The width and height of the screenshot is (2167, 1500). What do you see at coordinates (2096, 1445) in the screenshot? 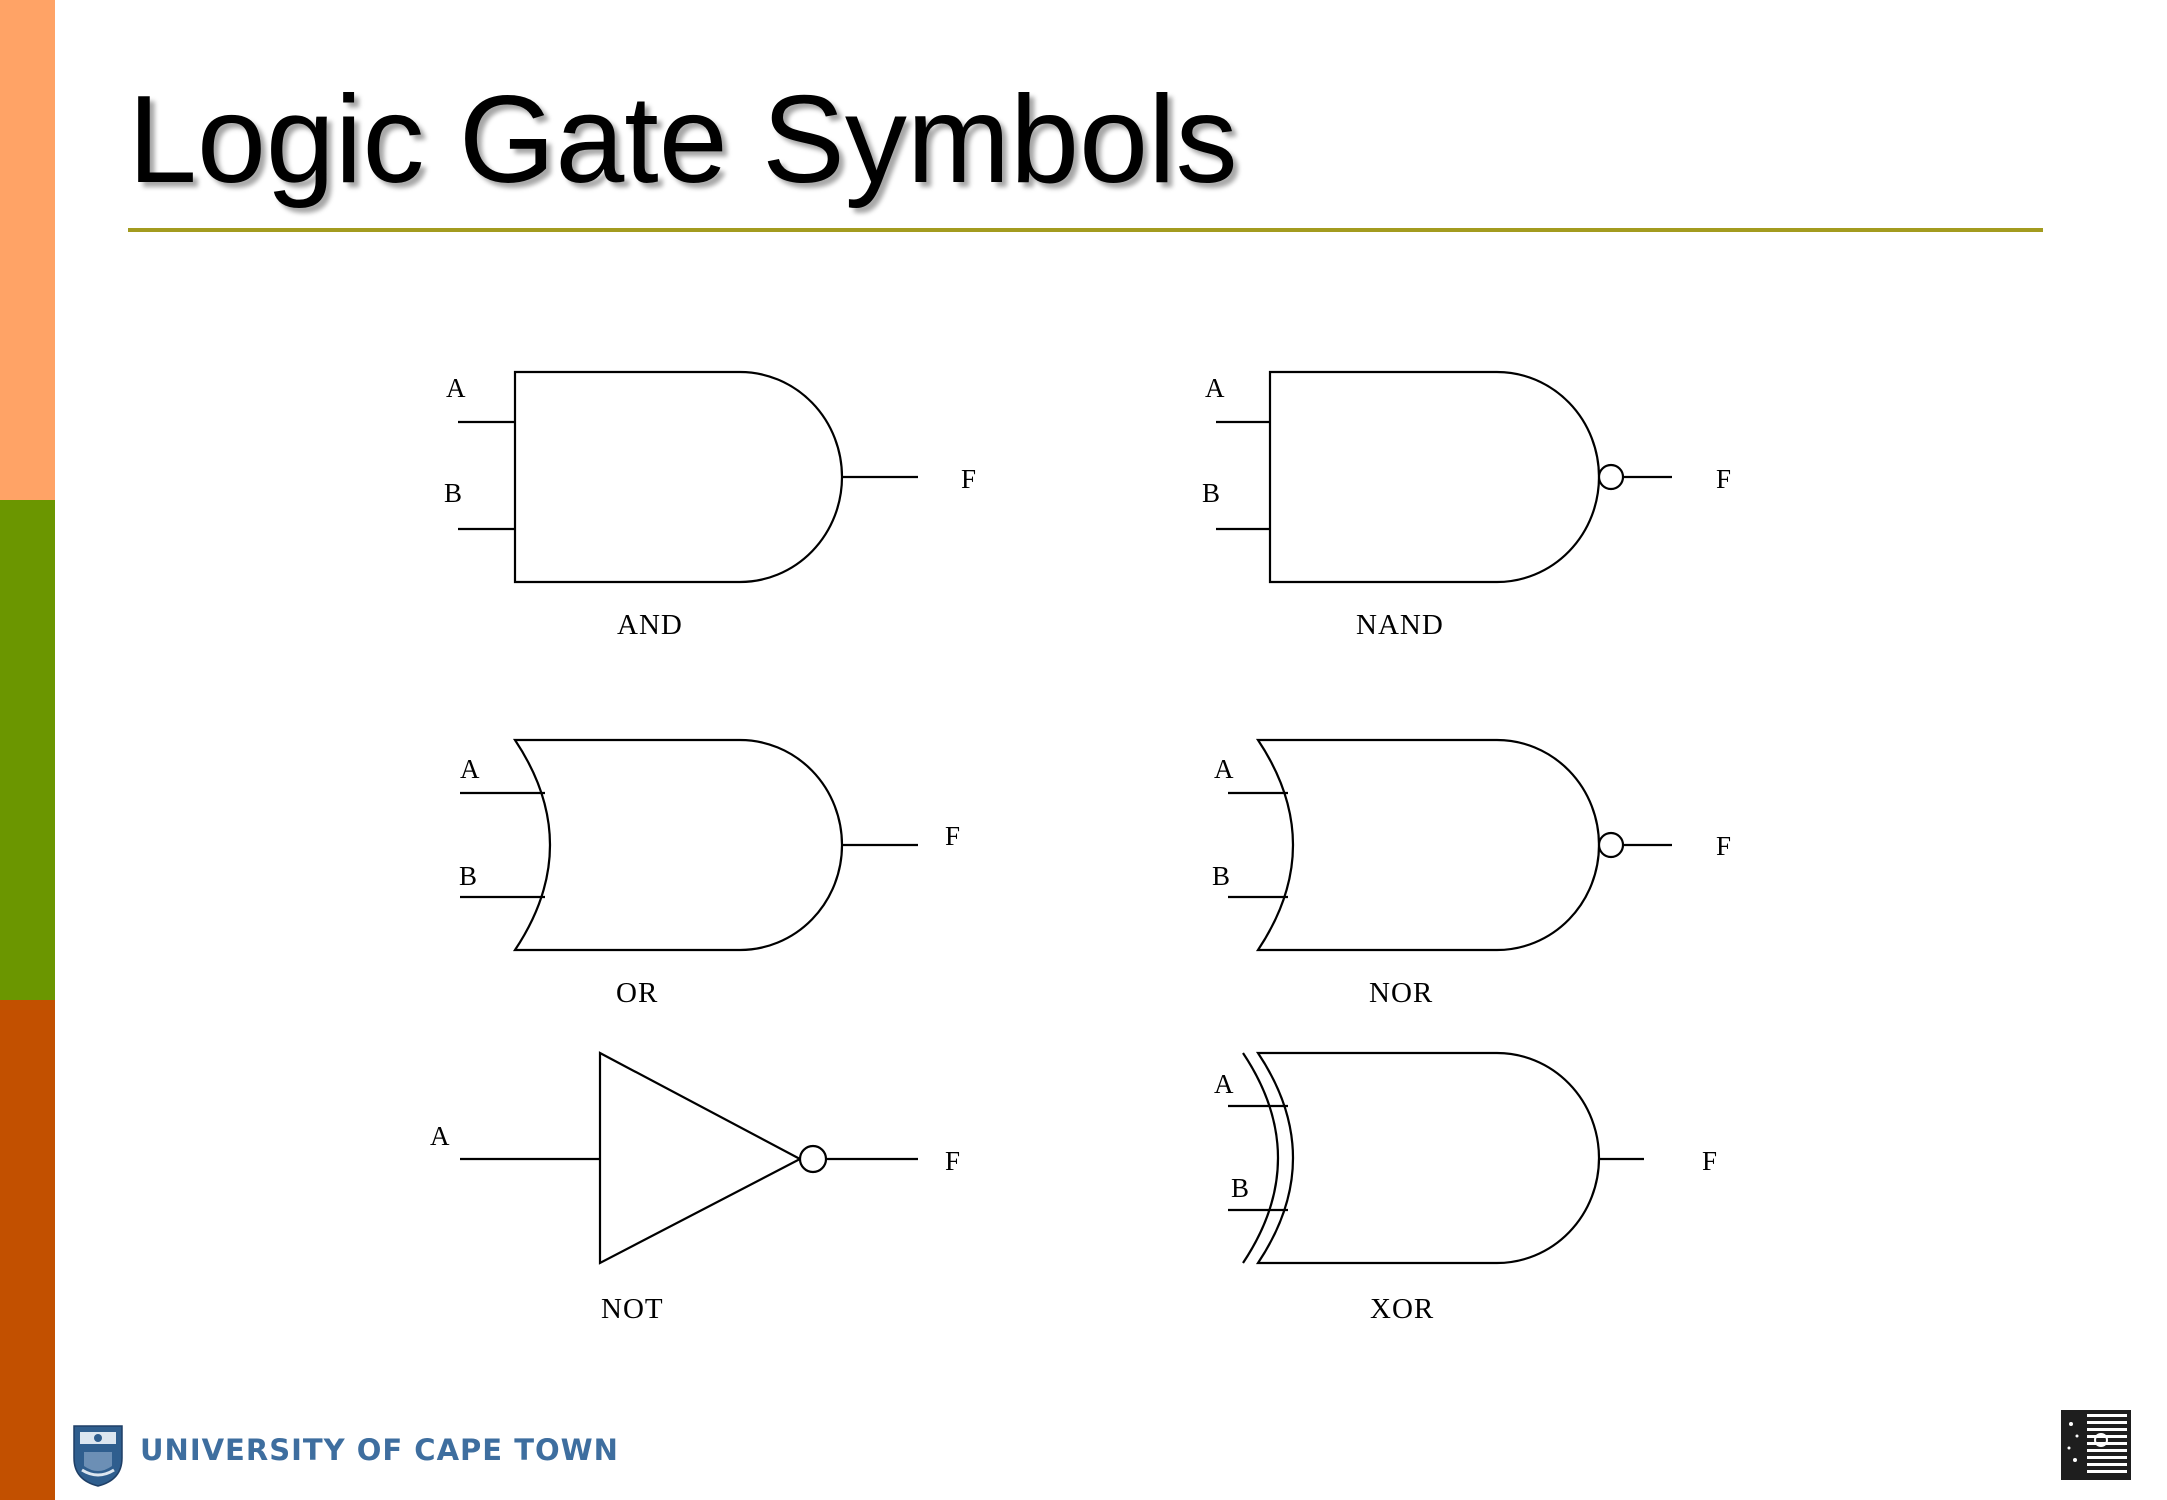
I see `corner-emblem-icon` at bounding box center [2096, 1445].